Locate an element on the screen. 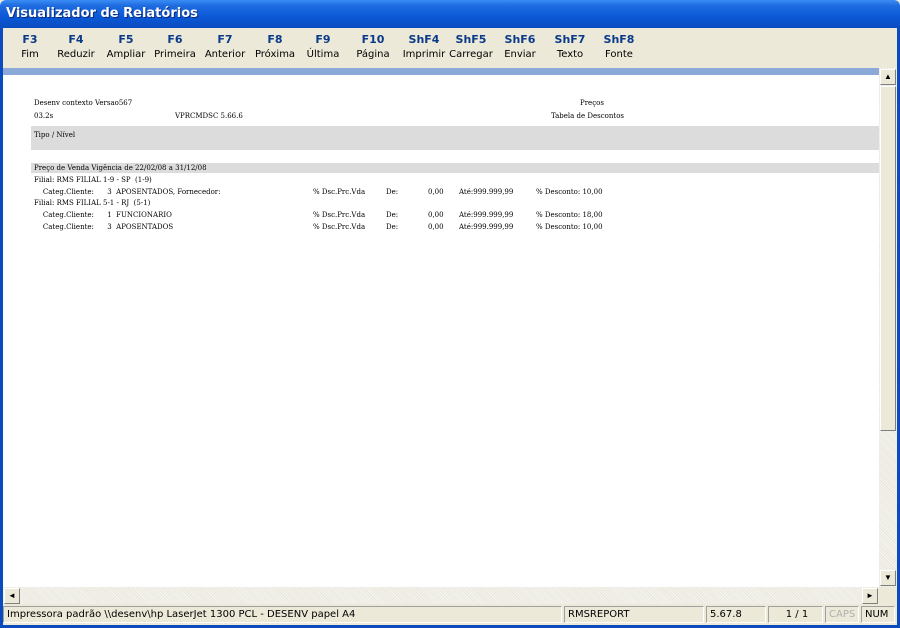  toolbar-key: ShF8 is located at coordinates (619, 39).